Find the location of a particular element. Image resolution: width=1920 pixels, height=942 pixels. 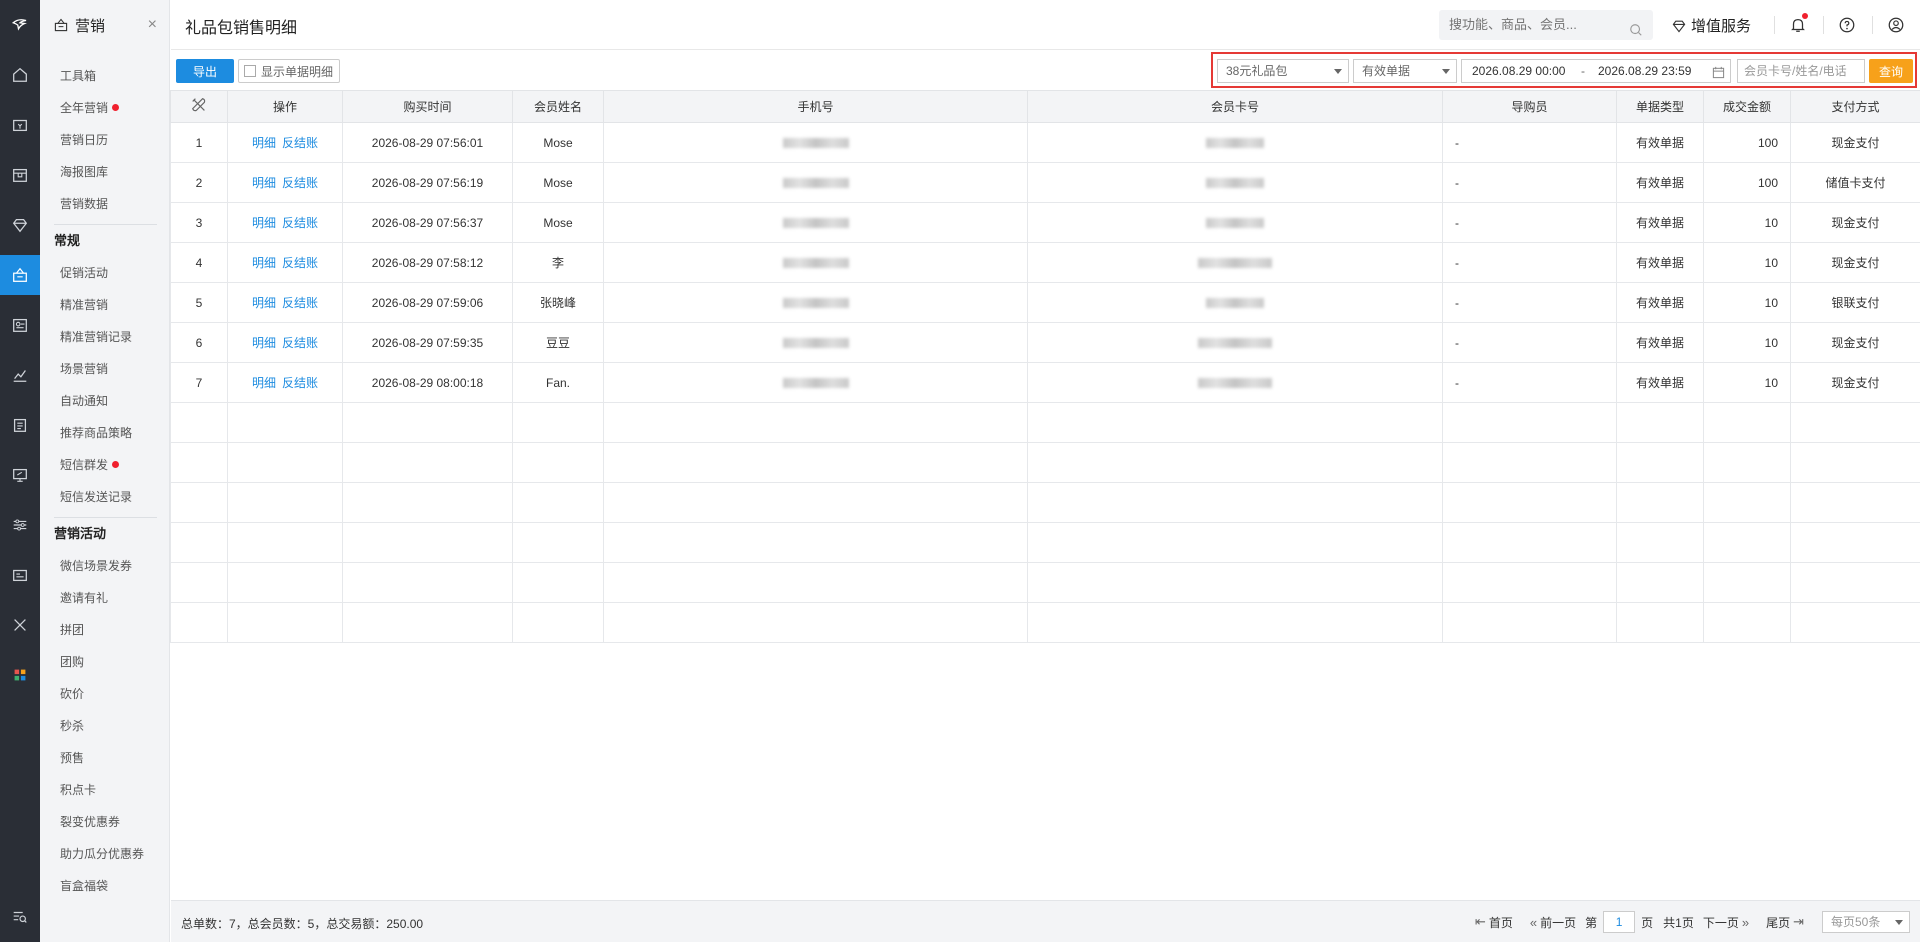

help-icon is located at coordinates (1847, 25).